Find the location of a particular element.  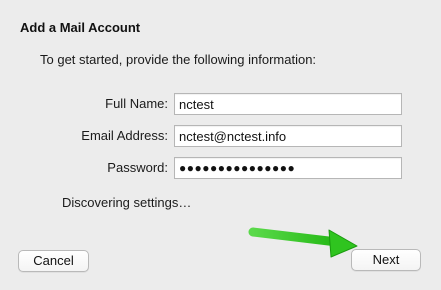

cancel-button: Cancel is located at coordinates (53, 261).